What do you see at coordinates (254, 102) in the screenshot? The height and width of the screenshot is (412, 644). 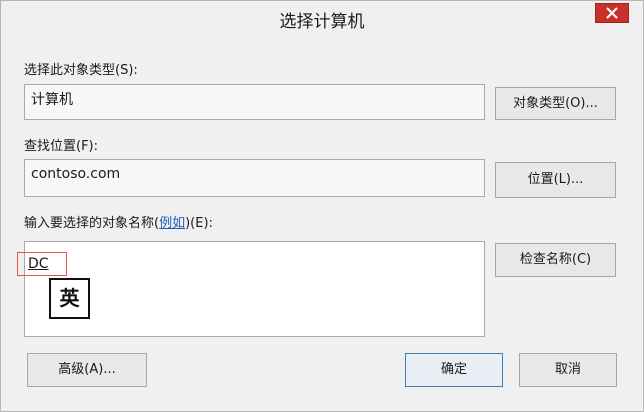 I see `object-type-field: 计算机` at bounding box center [254, 102].